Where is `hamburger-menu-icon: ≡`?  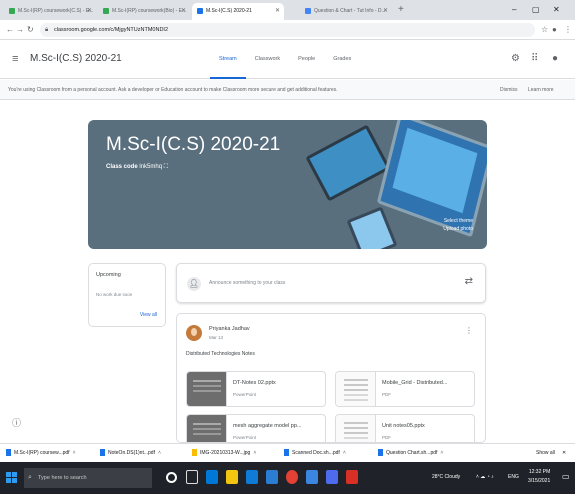
hamburger-menu-icon: ≡ is located at coordinates (15, 59).